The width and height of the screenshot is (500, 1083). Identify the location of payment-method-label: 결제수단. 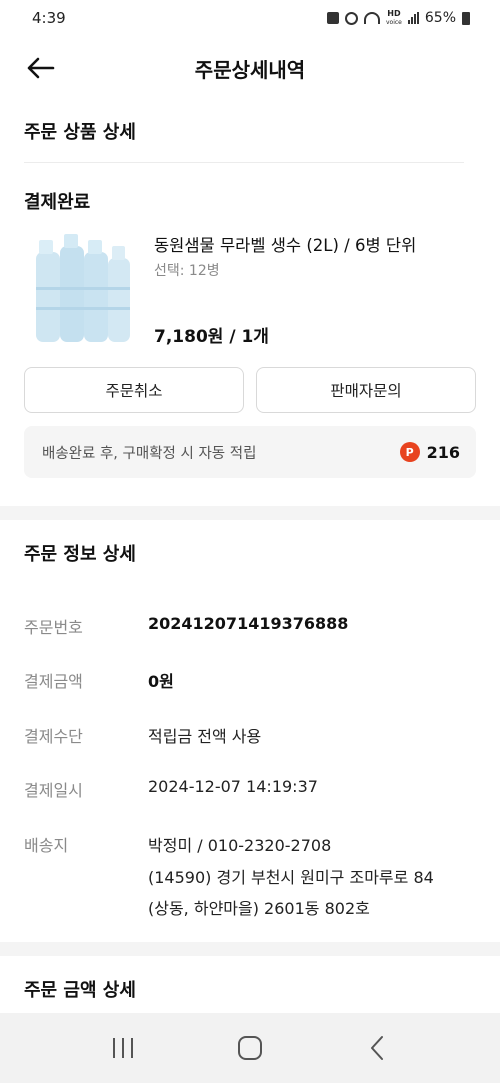
(53, 736).